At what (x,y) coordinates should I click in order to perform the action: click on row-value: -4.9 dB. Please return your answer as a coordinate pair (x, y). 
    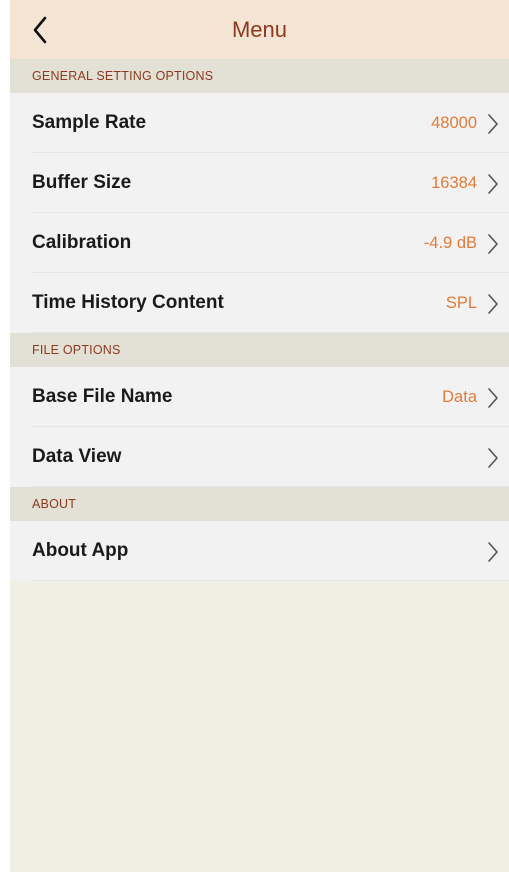
    Looking at the image, I should click on (450, 243).